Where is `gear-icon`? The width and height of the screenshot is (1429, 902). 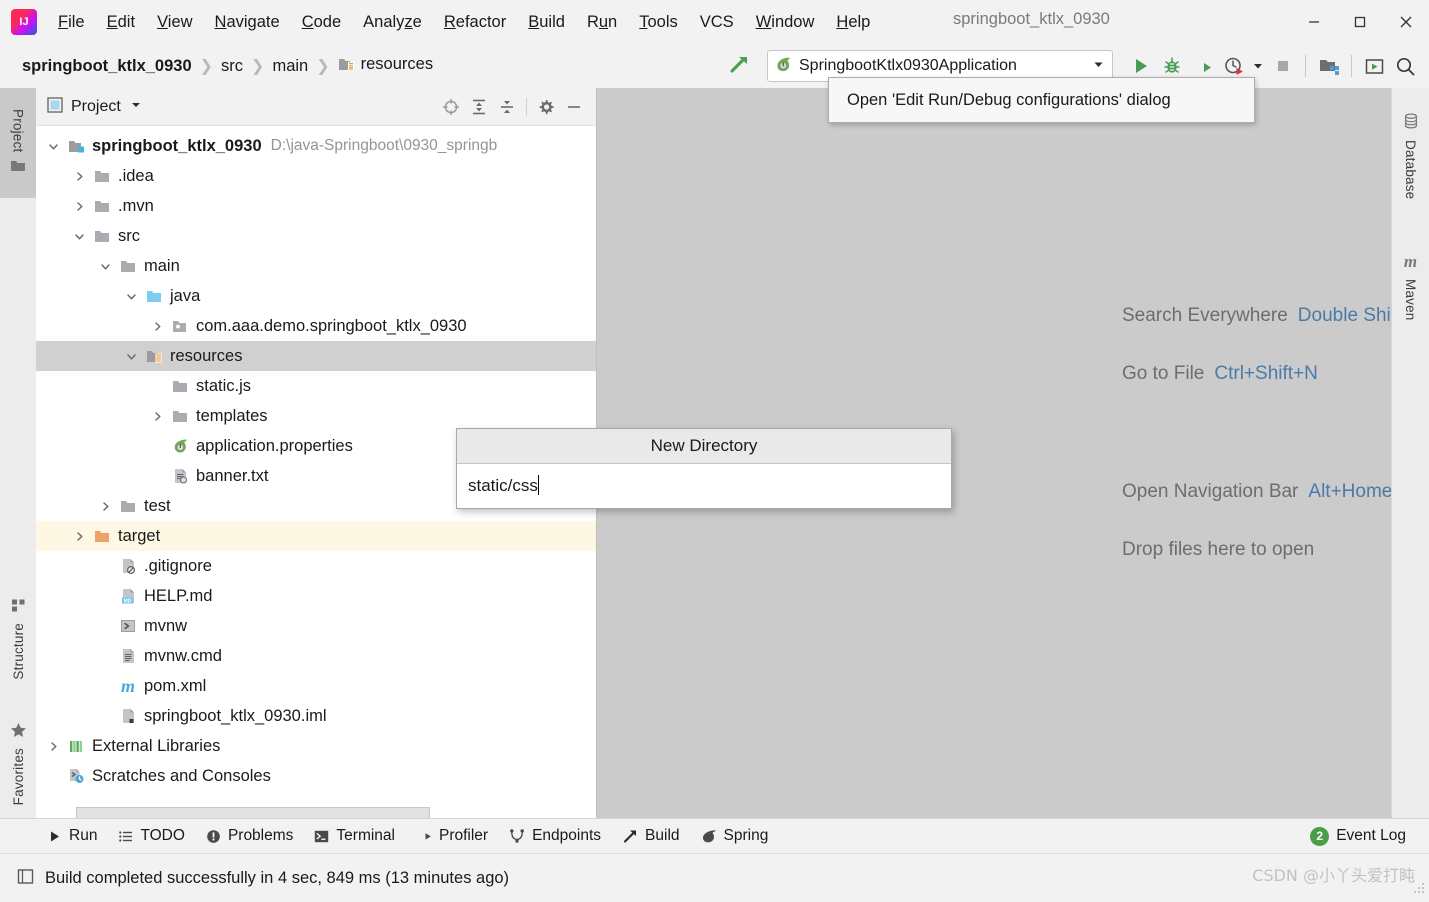 gear-icon is located at coordinates (546, 107).